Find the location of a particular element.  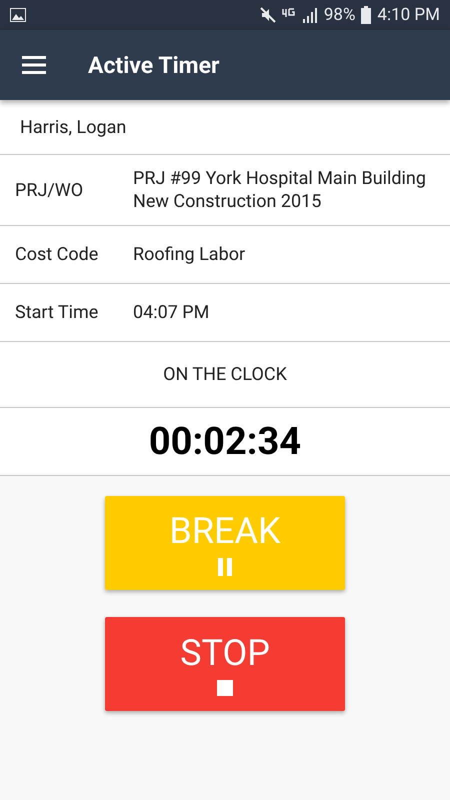

battery-level: 98% is located at coordinates (340, 15).